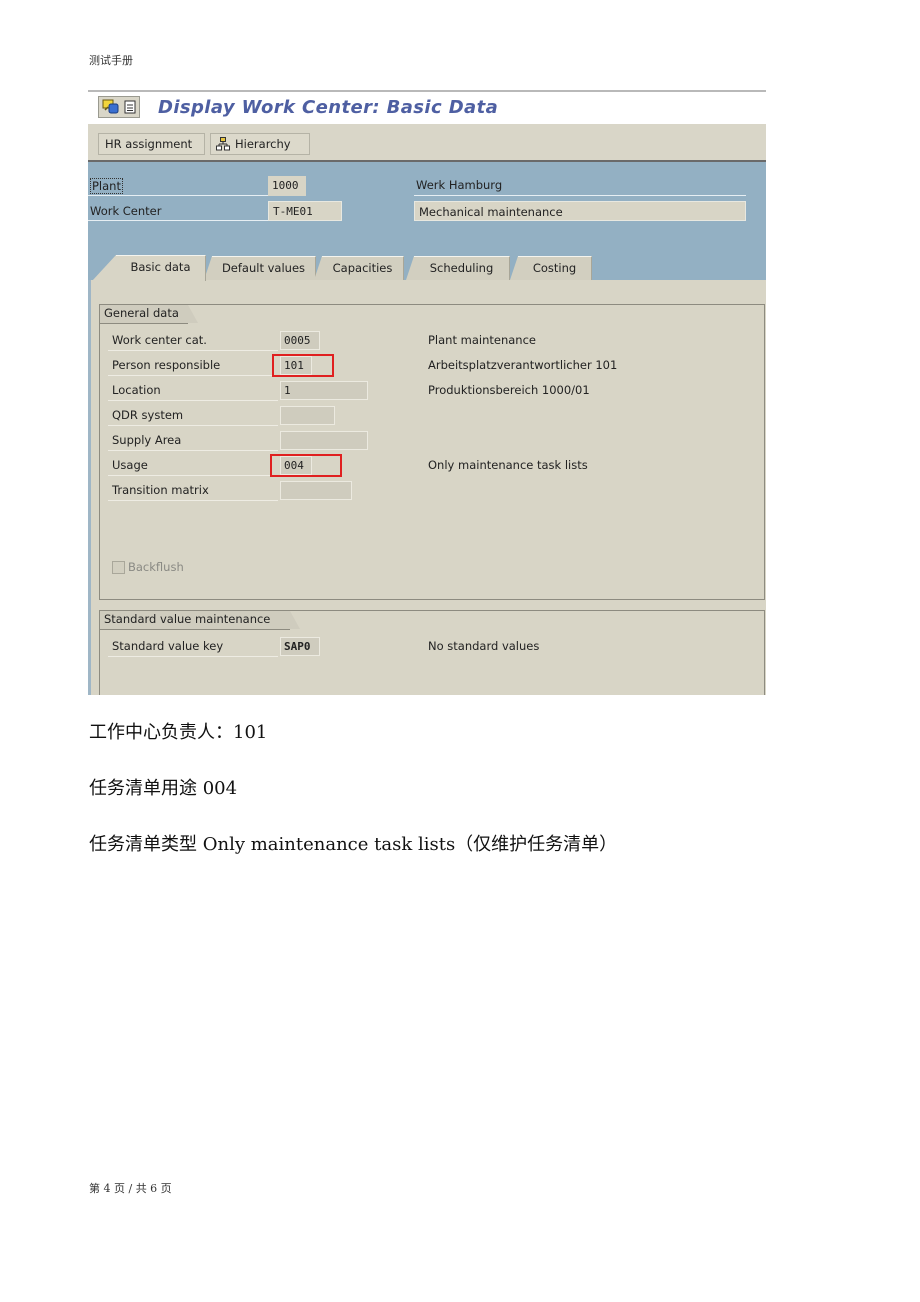 The width and height of the screenshot is (920, 1302). I want to click on help-icon, so click(111, 107).